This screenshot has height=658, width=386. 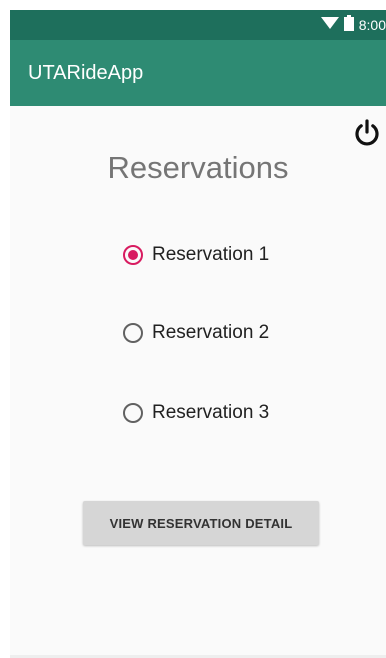 What do you see at coordinates (201, 523) in the screenshot?
I see `view-reservation-detail-button: VIEW RESERVATION DETAIL` at bounding box center [201, 523].